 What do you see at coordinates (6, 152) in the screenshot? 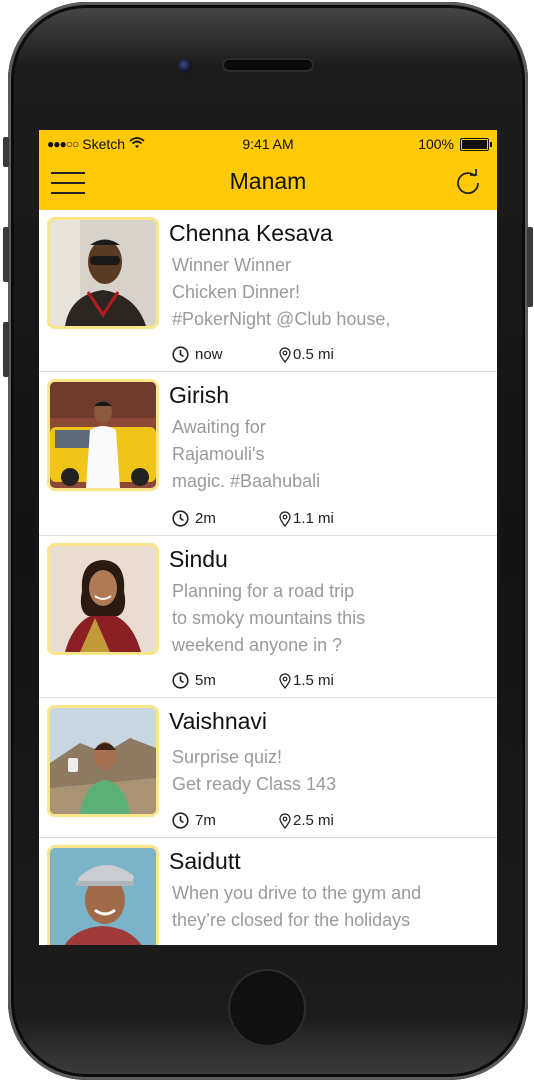
I see `mute-switch` at bounding box center [6, 152].